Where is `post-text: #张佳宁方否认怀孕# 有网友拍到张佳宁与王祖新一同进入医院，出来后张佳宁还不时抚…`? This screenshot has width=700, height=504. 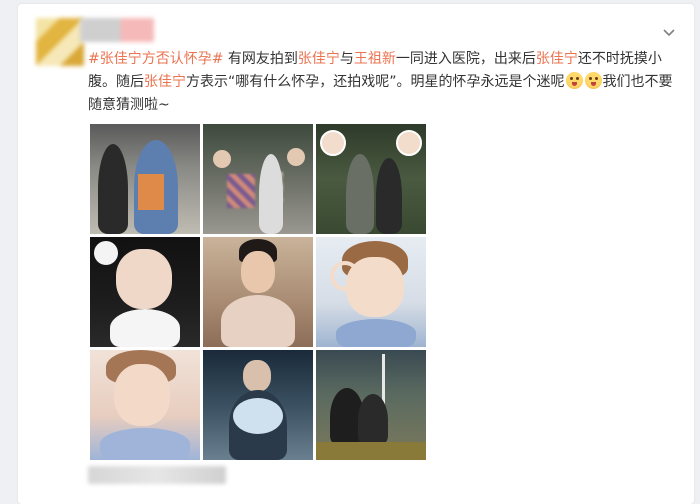 post-text: #张佳宁方否认怀孕# 有网友拍到张佳宁与王祖新一同进入医院，出来后张佳宁还不时抚… is located at coordinates (384, 82).